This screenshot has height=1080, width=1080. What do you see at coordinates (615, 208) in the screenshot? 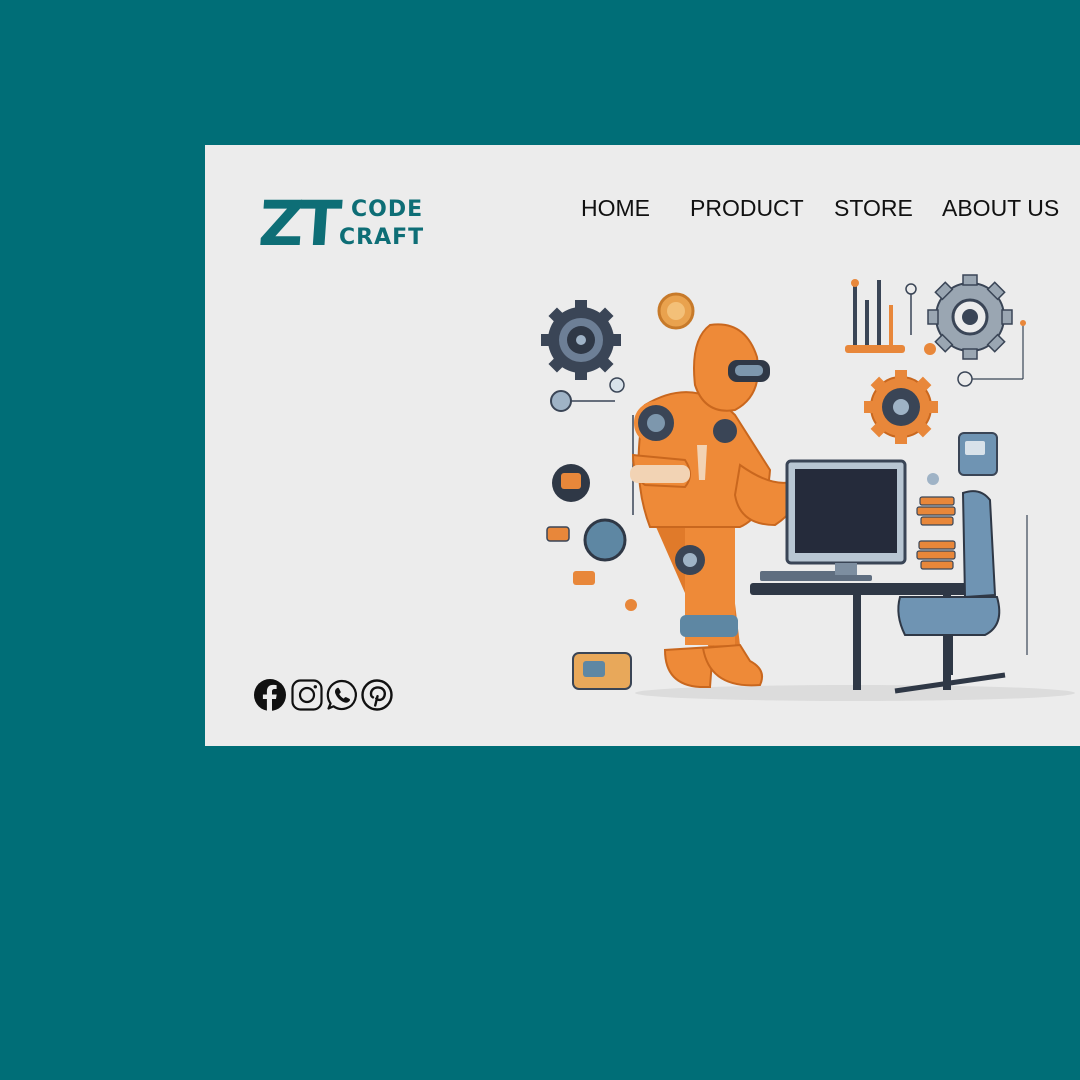
I see `nav-item-home: HOME` at bounding box center [615, 208].